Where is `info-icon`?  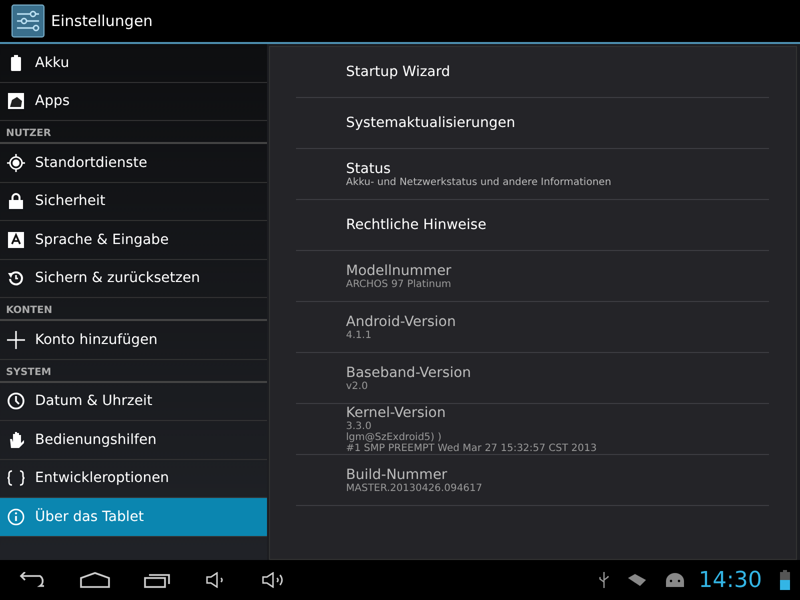 info-icon is located at coordinates (16, 517).